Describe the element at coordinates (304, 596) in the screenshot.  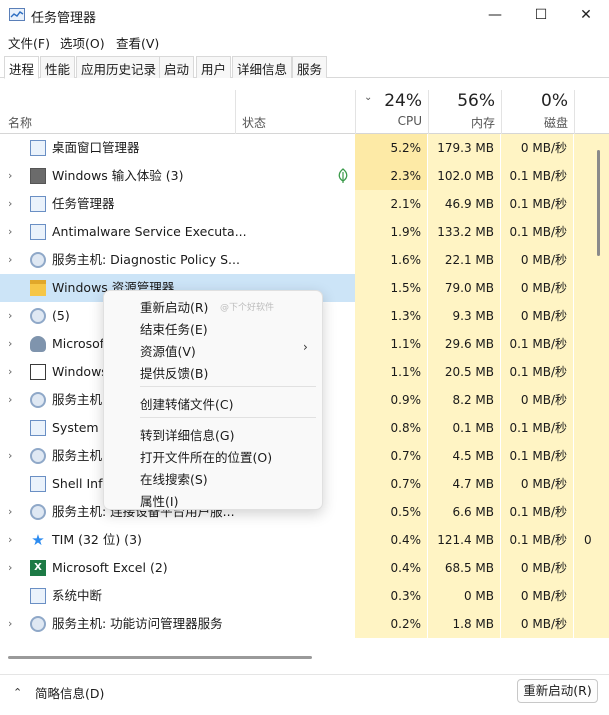
I see `process-row: 系统中断 0.3% 0 MB 0 MB/秒` at that location.